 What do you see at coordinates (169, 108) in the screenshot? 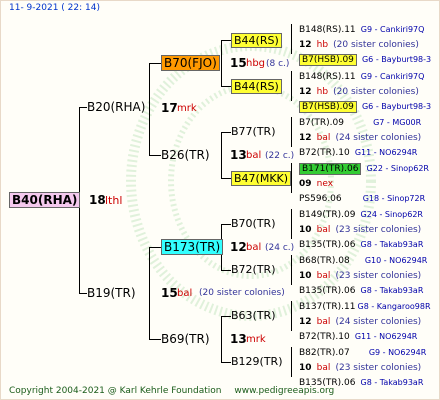
I see `gen1-top-count: 17` at bounding box center [169, 108].